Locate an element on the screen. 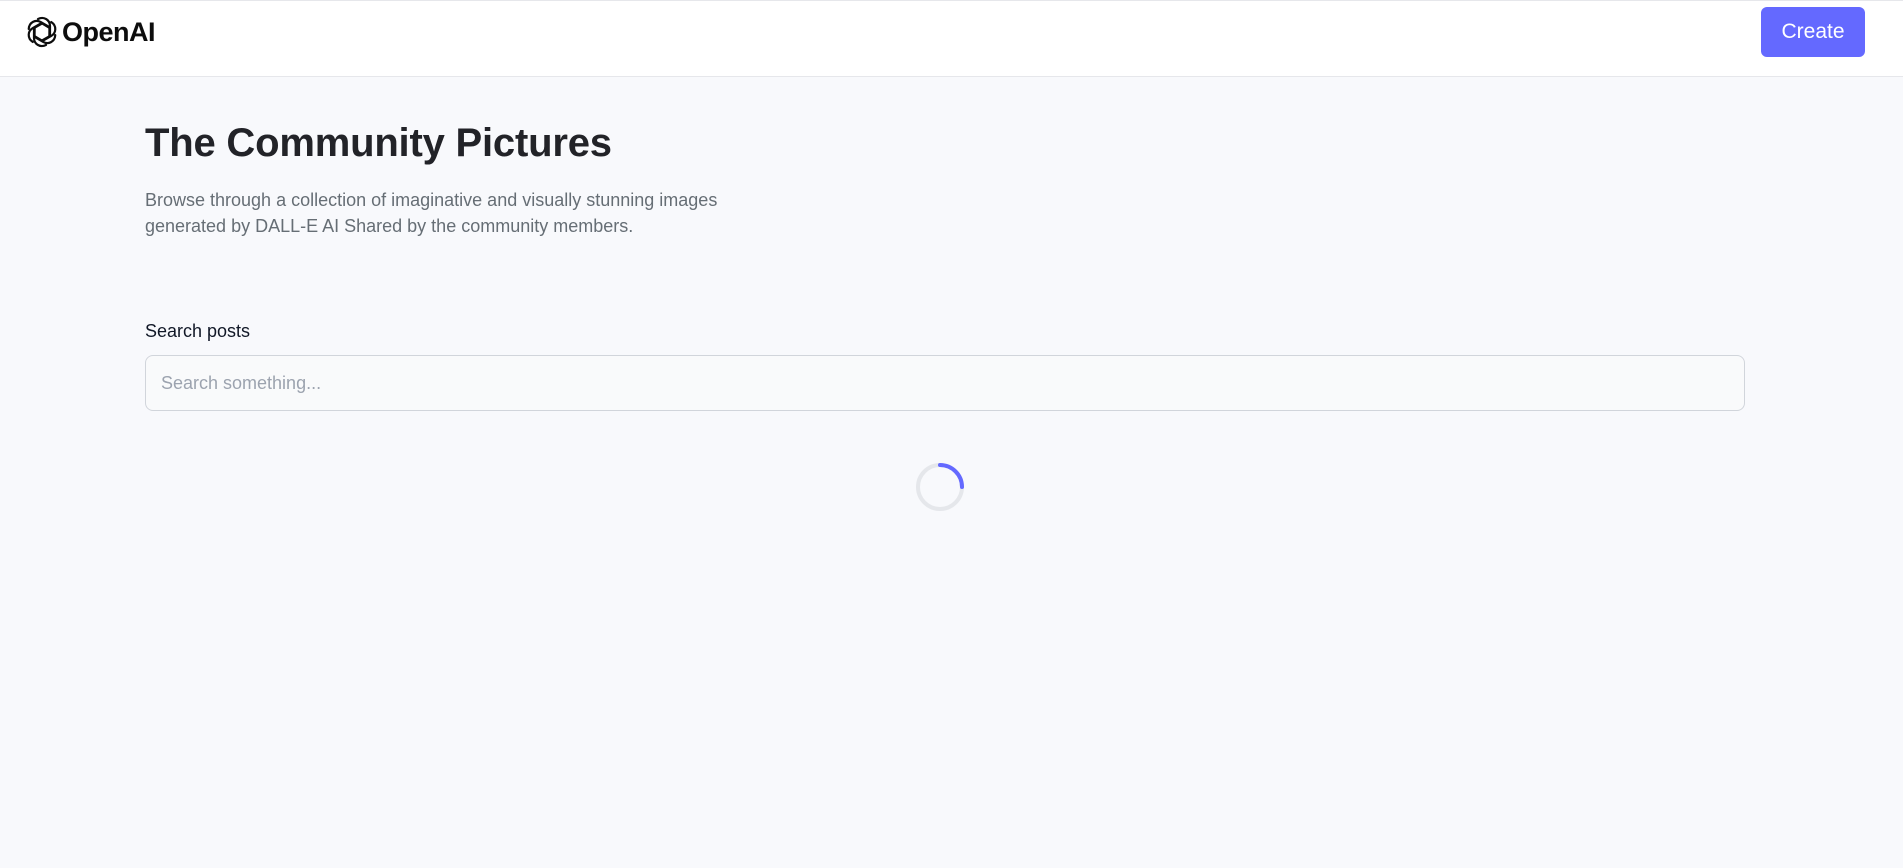 The height and width of the screenshot is (868, 1903). search-label: Search posts is located at coordinates (198, 331).